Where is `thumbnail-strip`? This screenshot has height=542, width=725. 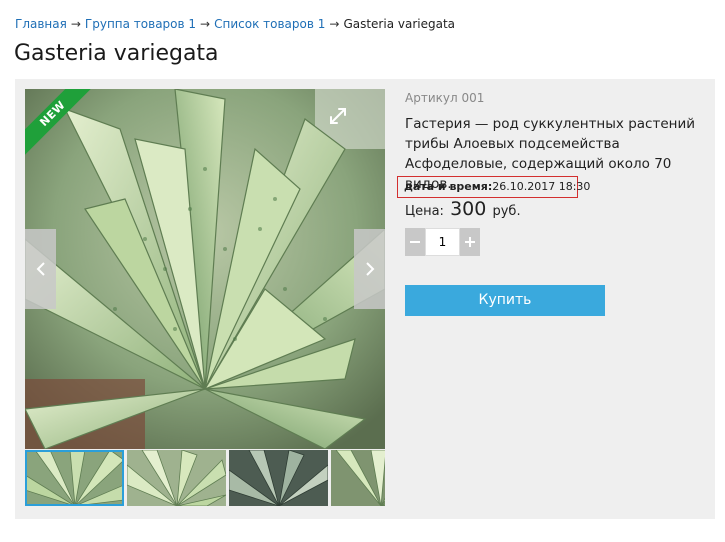 thumbnail-strip is located at coordinates (205, 478).